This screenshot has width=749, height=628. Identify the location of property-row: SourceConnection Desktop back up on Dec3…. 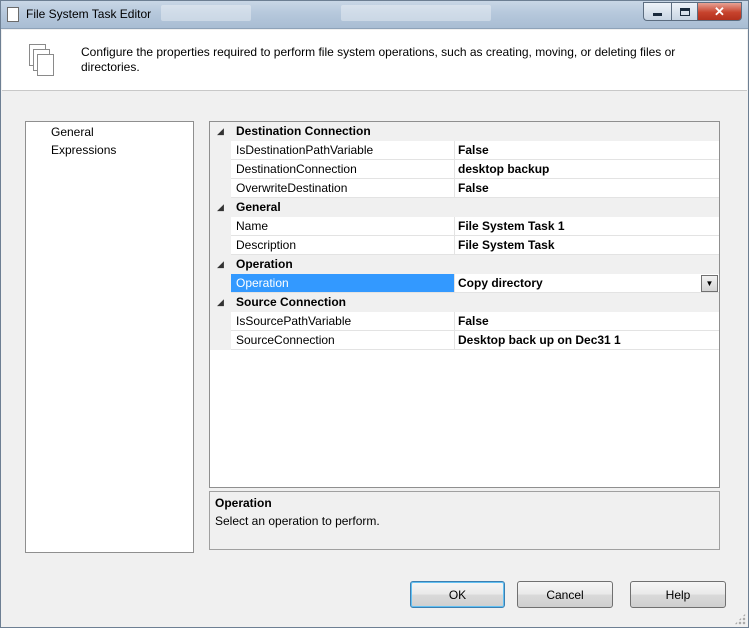
(464, 340).